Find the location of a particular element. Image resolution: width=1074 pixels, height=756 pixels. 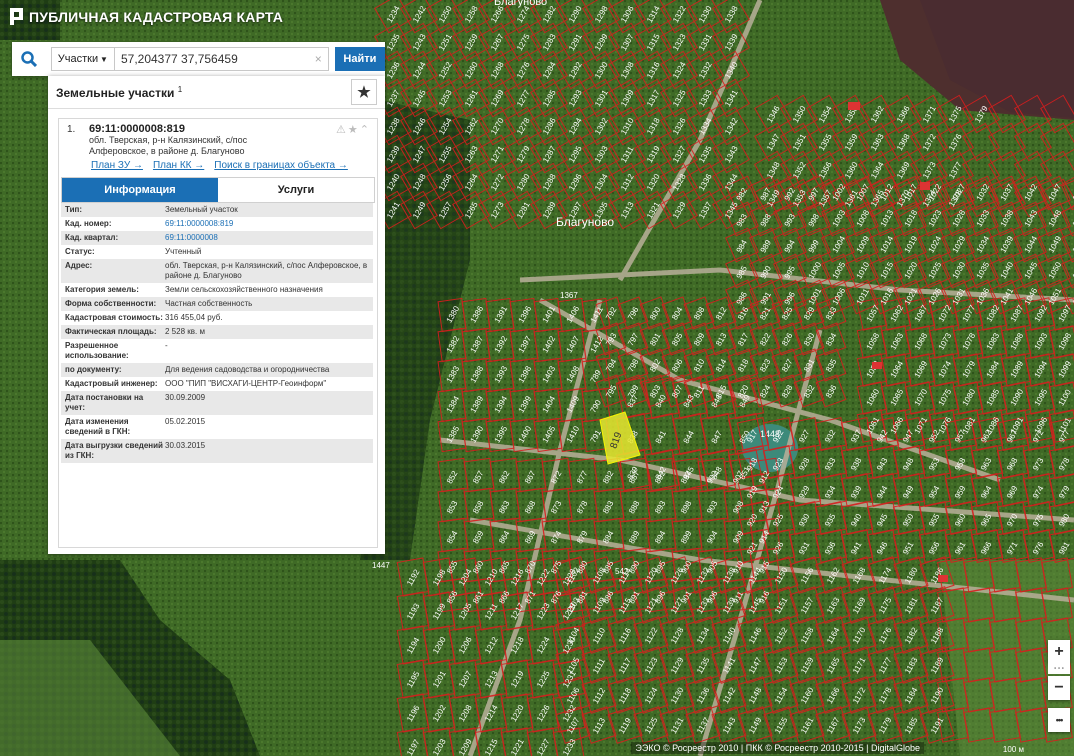

zoom-dots: • • • is located at coordinates (1059, 669).